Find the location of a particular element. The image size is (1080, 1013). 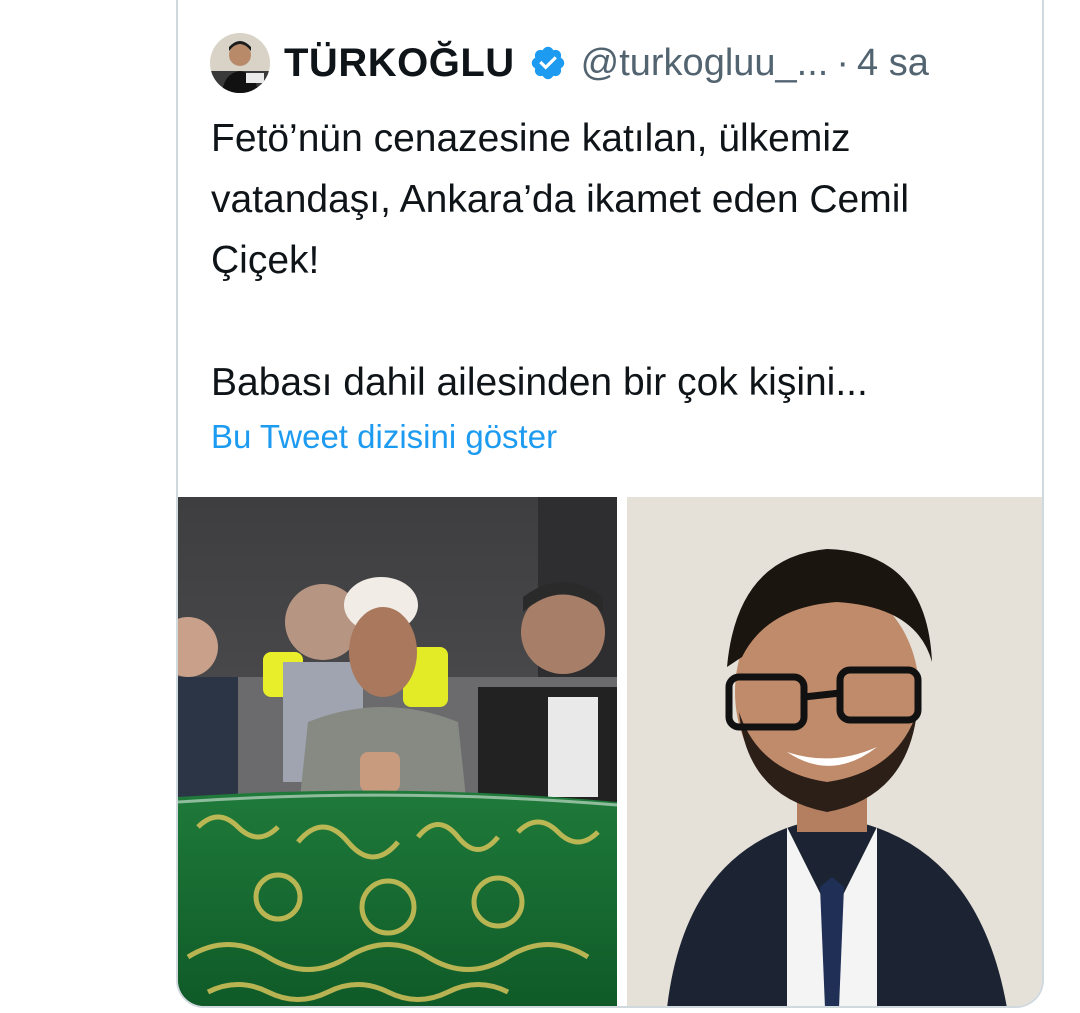

display-name: TÜRKOĞLU is located at coordinates (399, 63).